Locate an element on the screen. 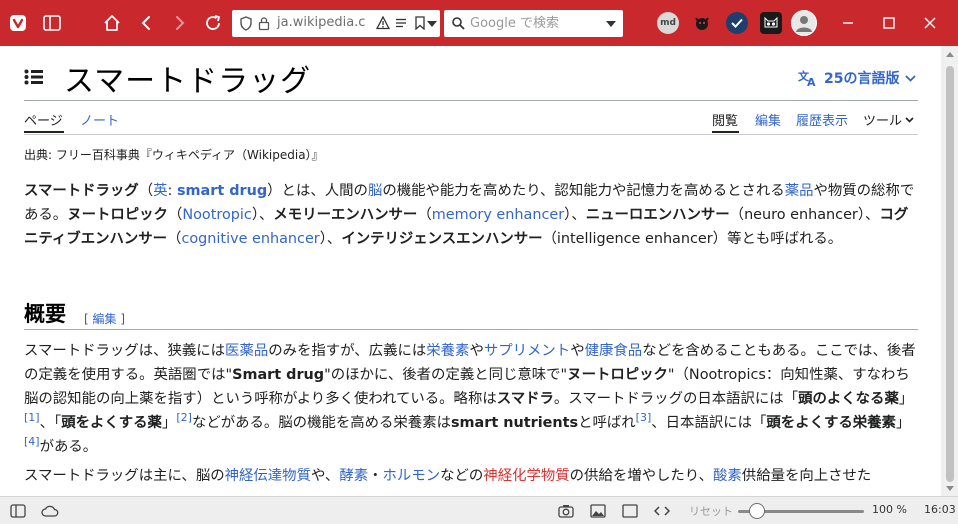  zoom-level: 100 % is located at coordinates (889, 509).